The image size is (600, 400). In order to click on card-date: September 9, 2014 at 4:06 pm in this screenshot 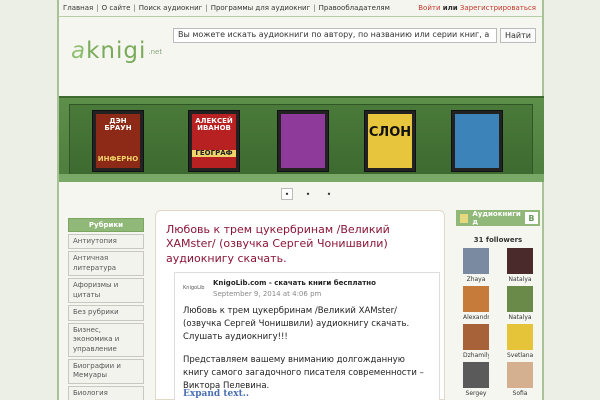, I will do `click(267, 294)`.